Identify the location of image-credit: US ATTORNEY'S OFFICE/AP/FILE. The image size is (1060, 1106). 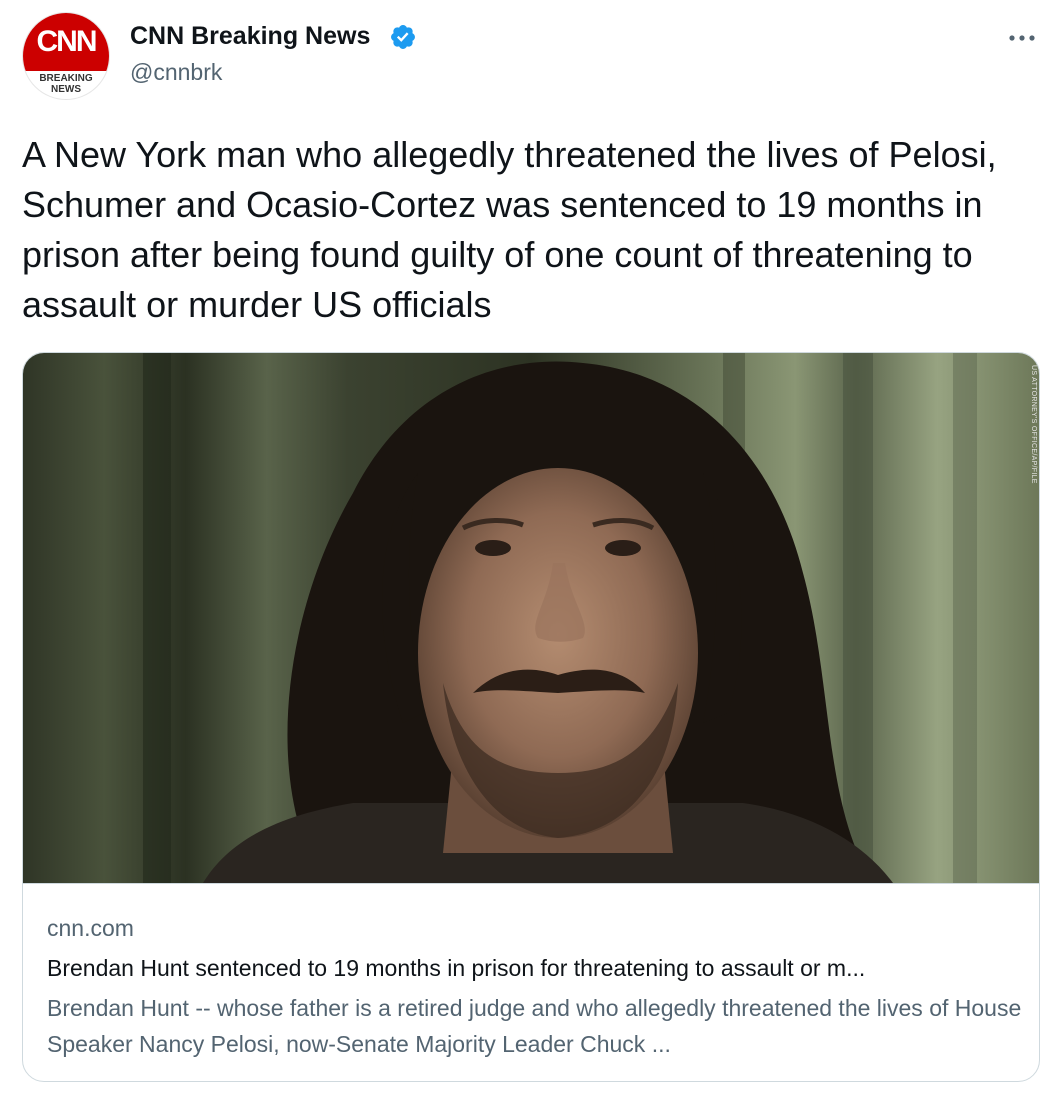
(1033, 424).